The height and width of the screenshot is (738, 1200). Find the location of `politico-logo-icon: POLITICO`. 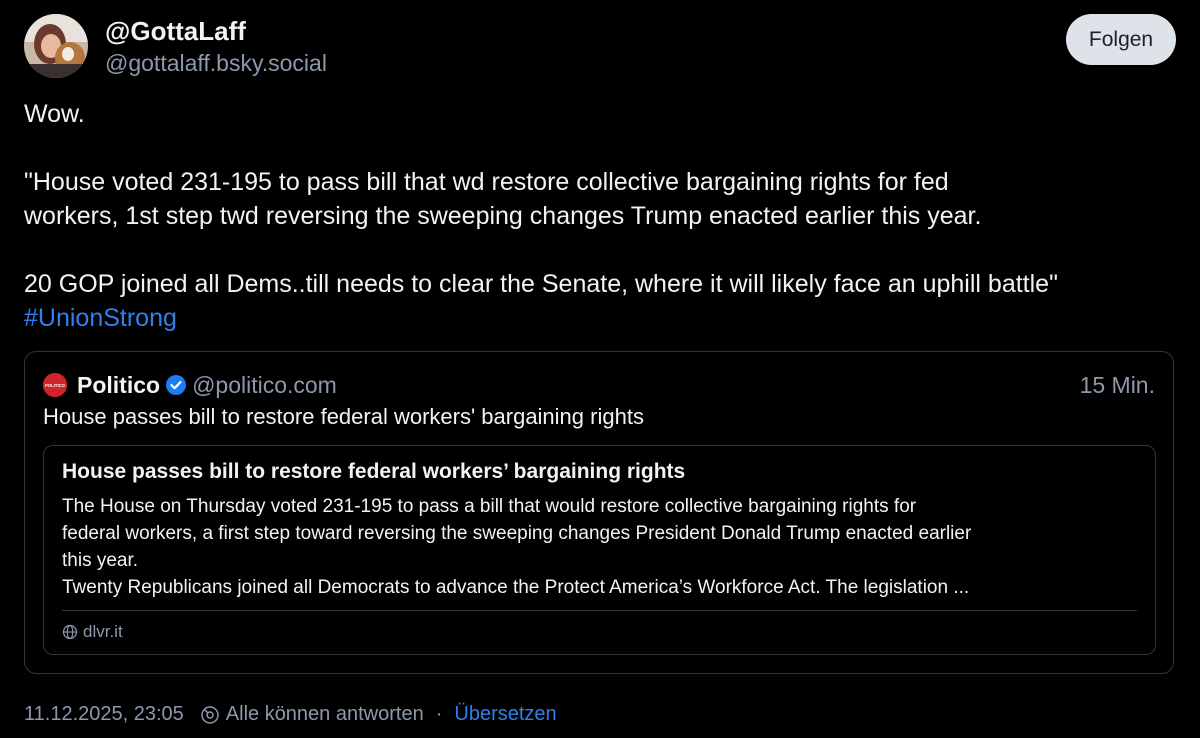

politico-logo-icon: POLITICO is located at coordinates (55, 385).